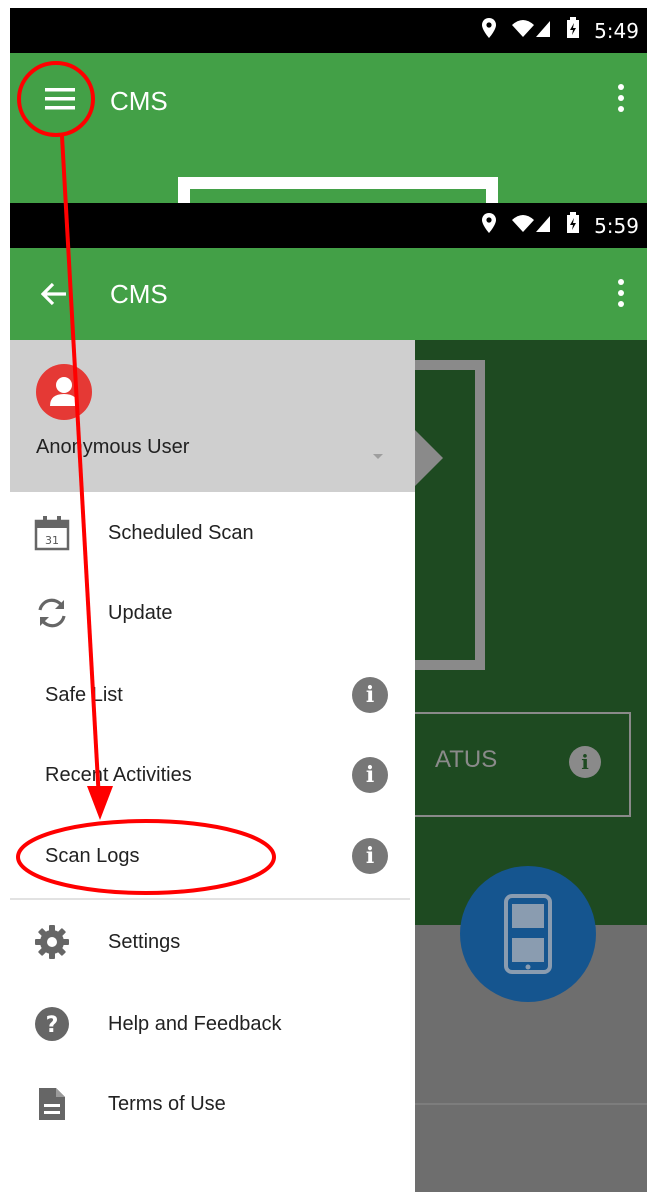 This screenshot has height=1192, width=647. What do you see at coordinates (100, 803) in the screenshot?
I see `annotation-arrow-head` at bounding box center [100, 803].